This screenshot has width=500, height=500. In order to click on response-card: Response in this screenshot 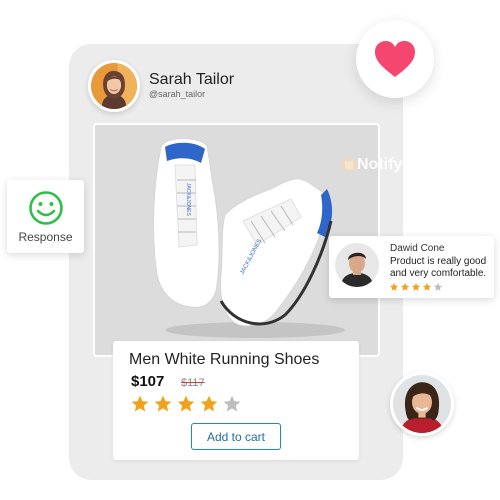, I will do `click(45, 216)`.